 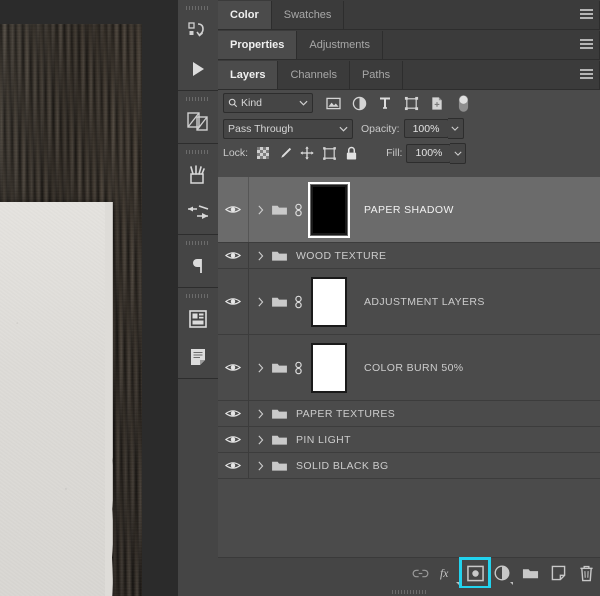 What do you see at coordinates (342, 466) in the screenshot?
I see `layer-name: SOLID BLACK BG` at bounding box center [342, 466].